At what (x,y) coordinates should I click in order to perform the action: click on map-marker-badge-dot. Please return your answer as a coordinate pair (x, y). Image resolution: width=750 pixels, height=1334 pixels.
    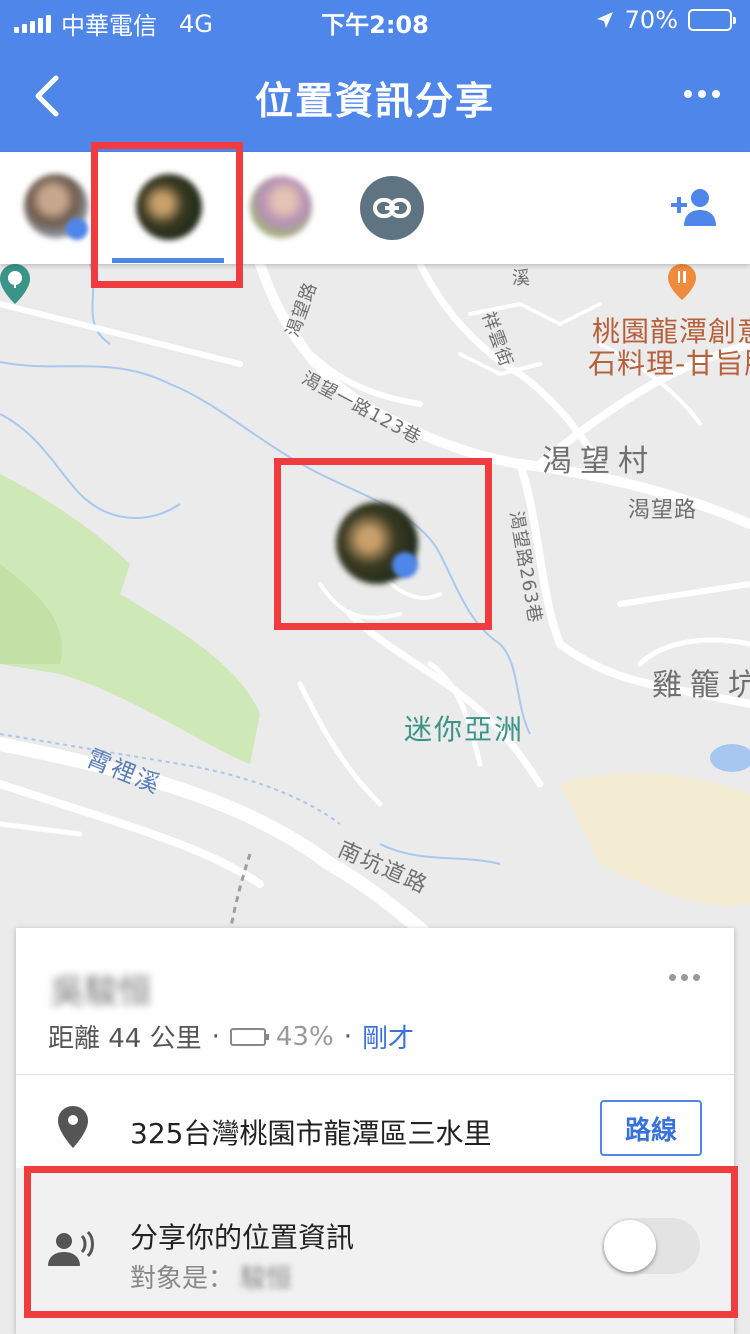
    Looking at the image, I should click on (405, 565).